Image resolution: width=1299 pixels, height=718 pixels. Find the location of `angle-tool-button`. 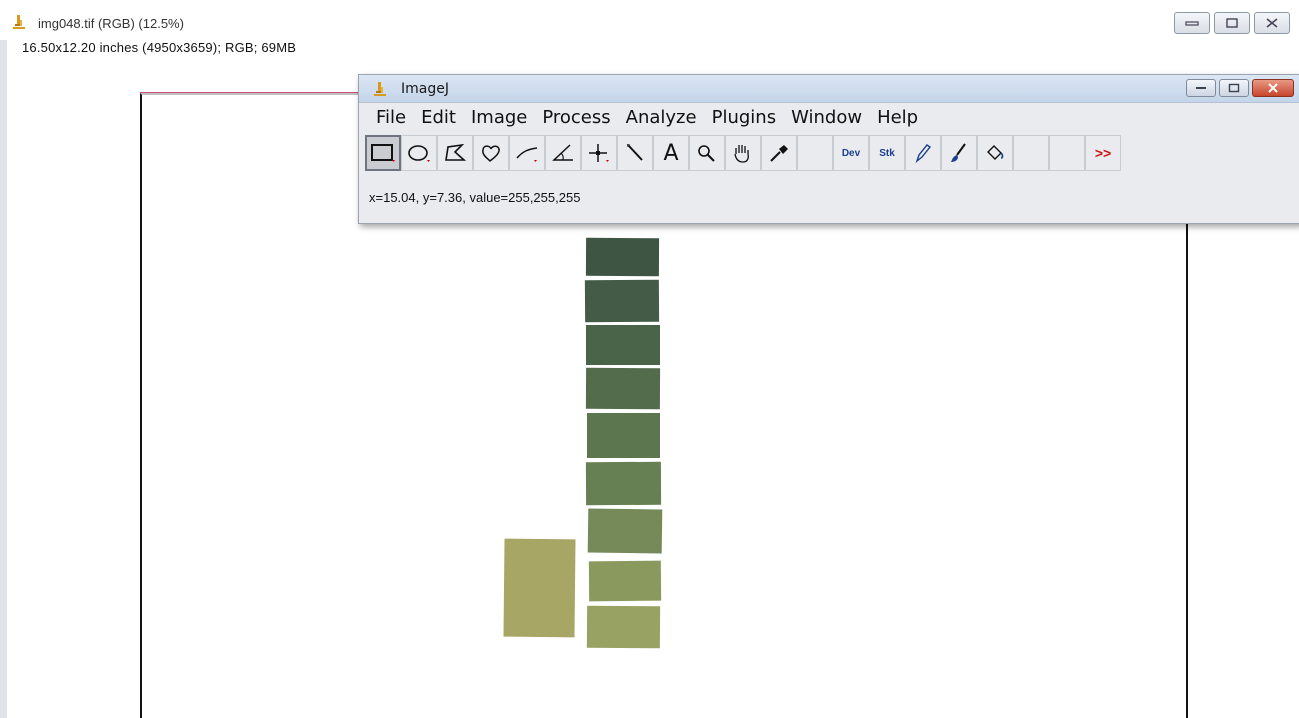

angle-tool-button is located at coordinates (563, 153).